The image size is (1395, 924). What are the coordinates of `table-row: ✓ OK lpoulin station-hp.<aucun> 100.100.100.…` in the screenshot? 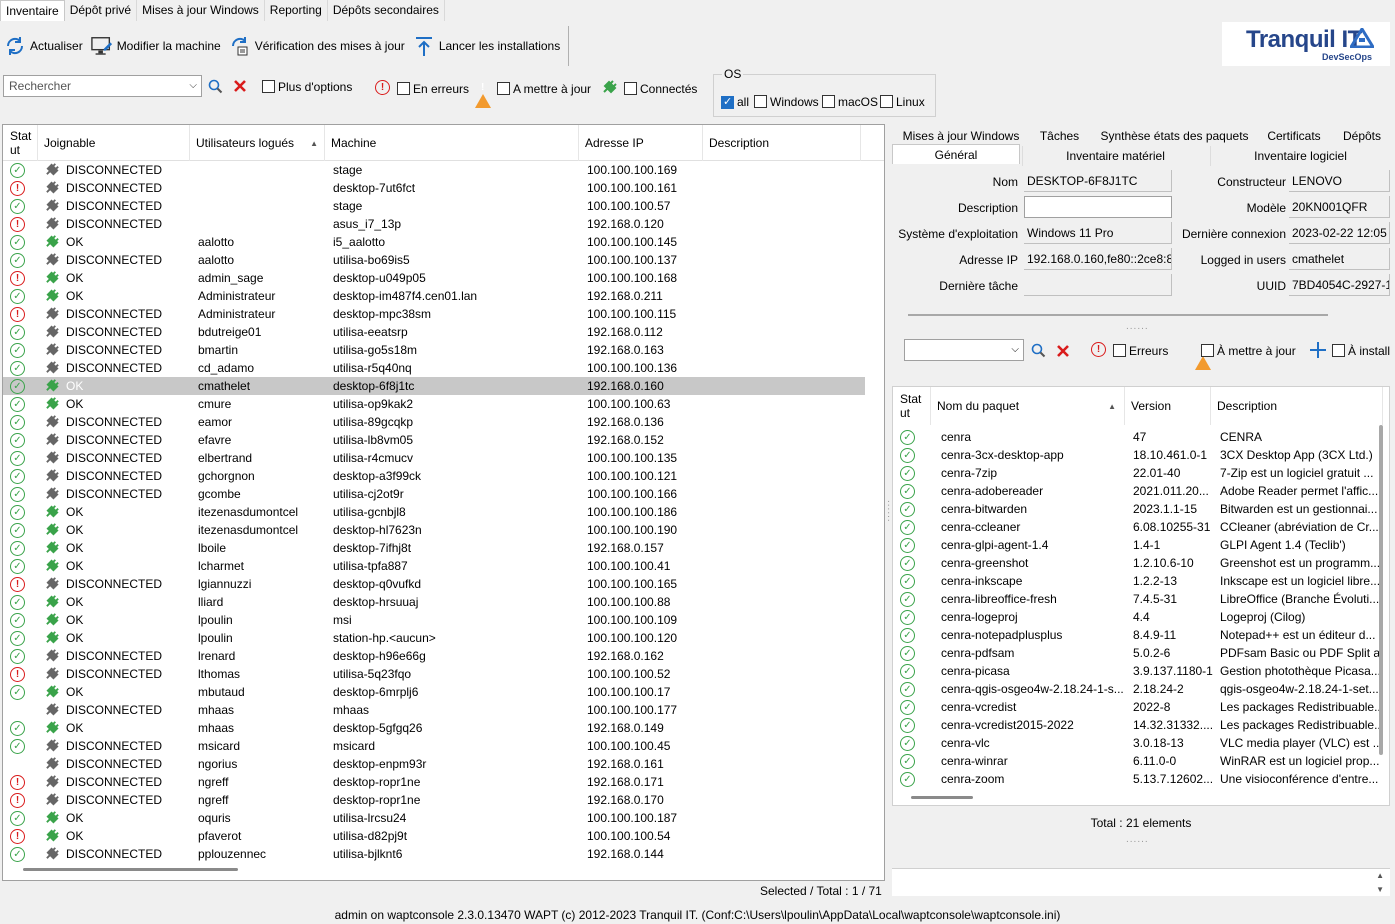 It's located at (434, 638).